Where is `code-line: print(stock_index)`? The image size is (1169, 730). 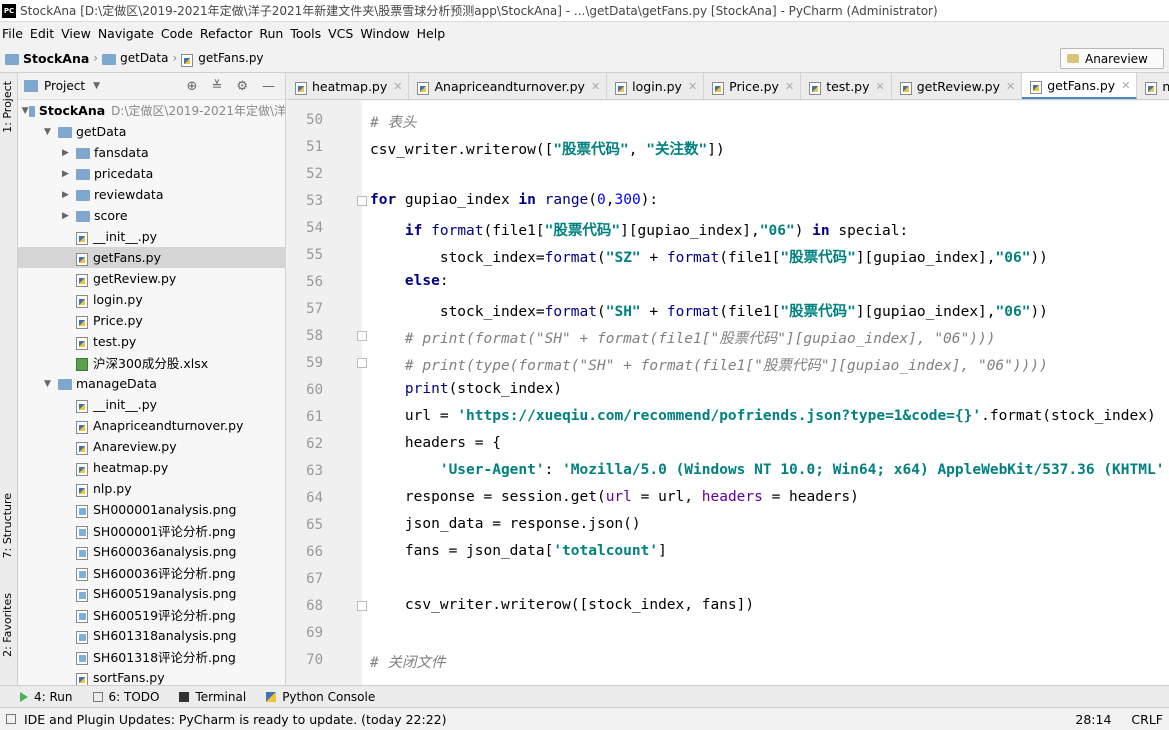
code-line: print(stock_index) is located at coordinates (466, 389).